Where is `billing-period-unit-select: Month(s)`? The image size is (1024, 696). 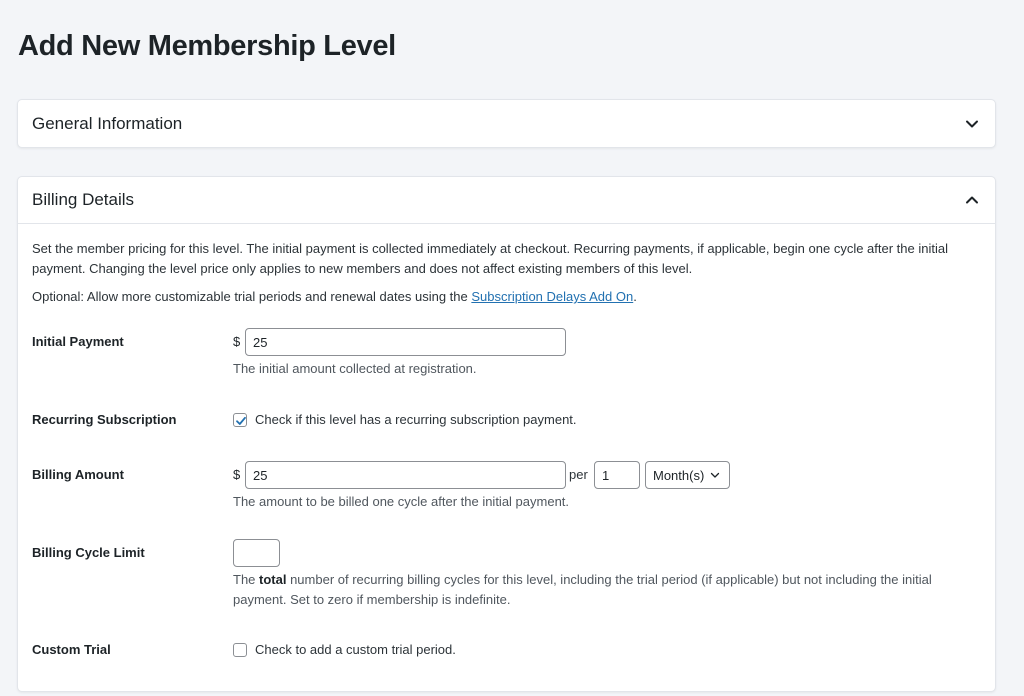 billing-period-unit-select: Month(s) is located at coordinates (687, 475).